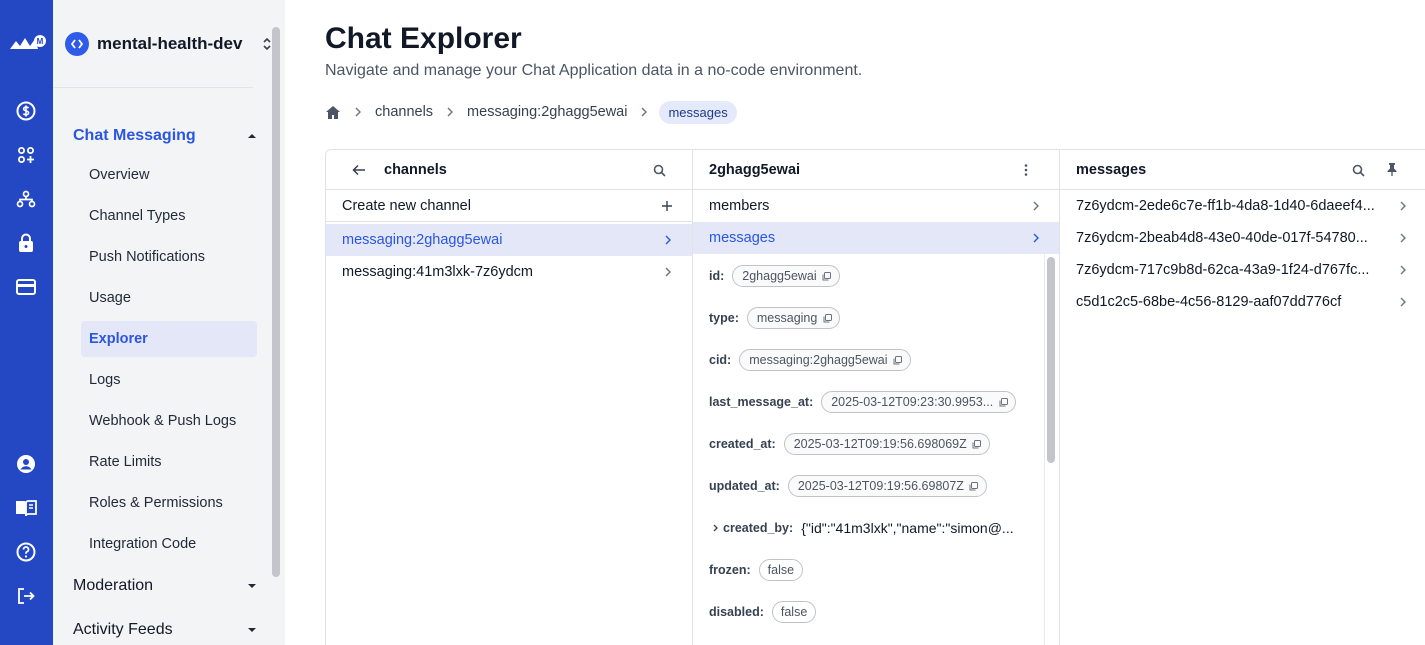 This screenshot has width=1425, height=645. Describe the element at coordinates (876, 238) in the screenshot. I see `list-item: messages` at that location.